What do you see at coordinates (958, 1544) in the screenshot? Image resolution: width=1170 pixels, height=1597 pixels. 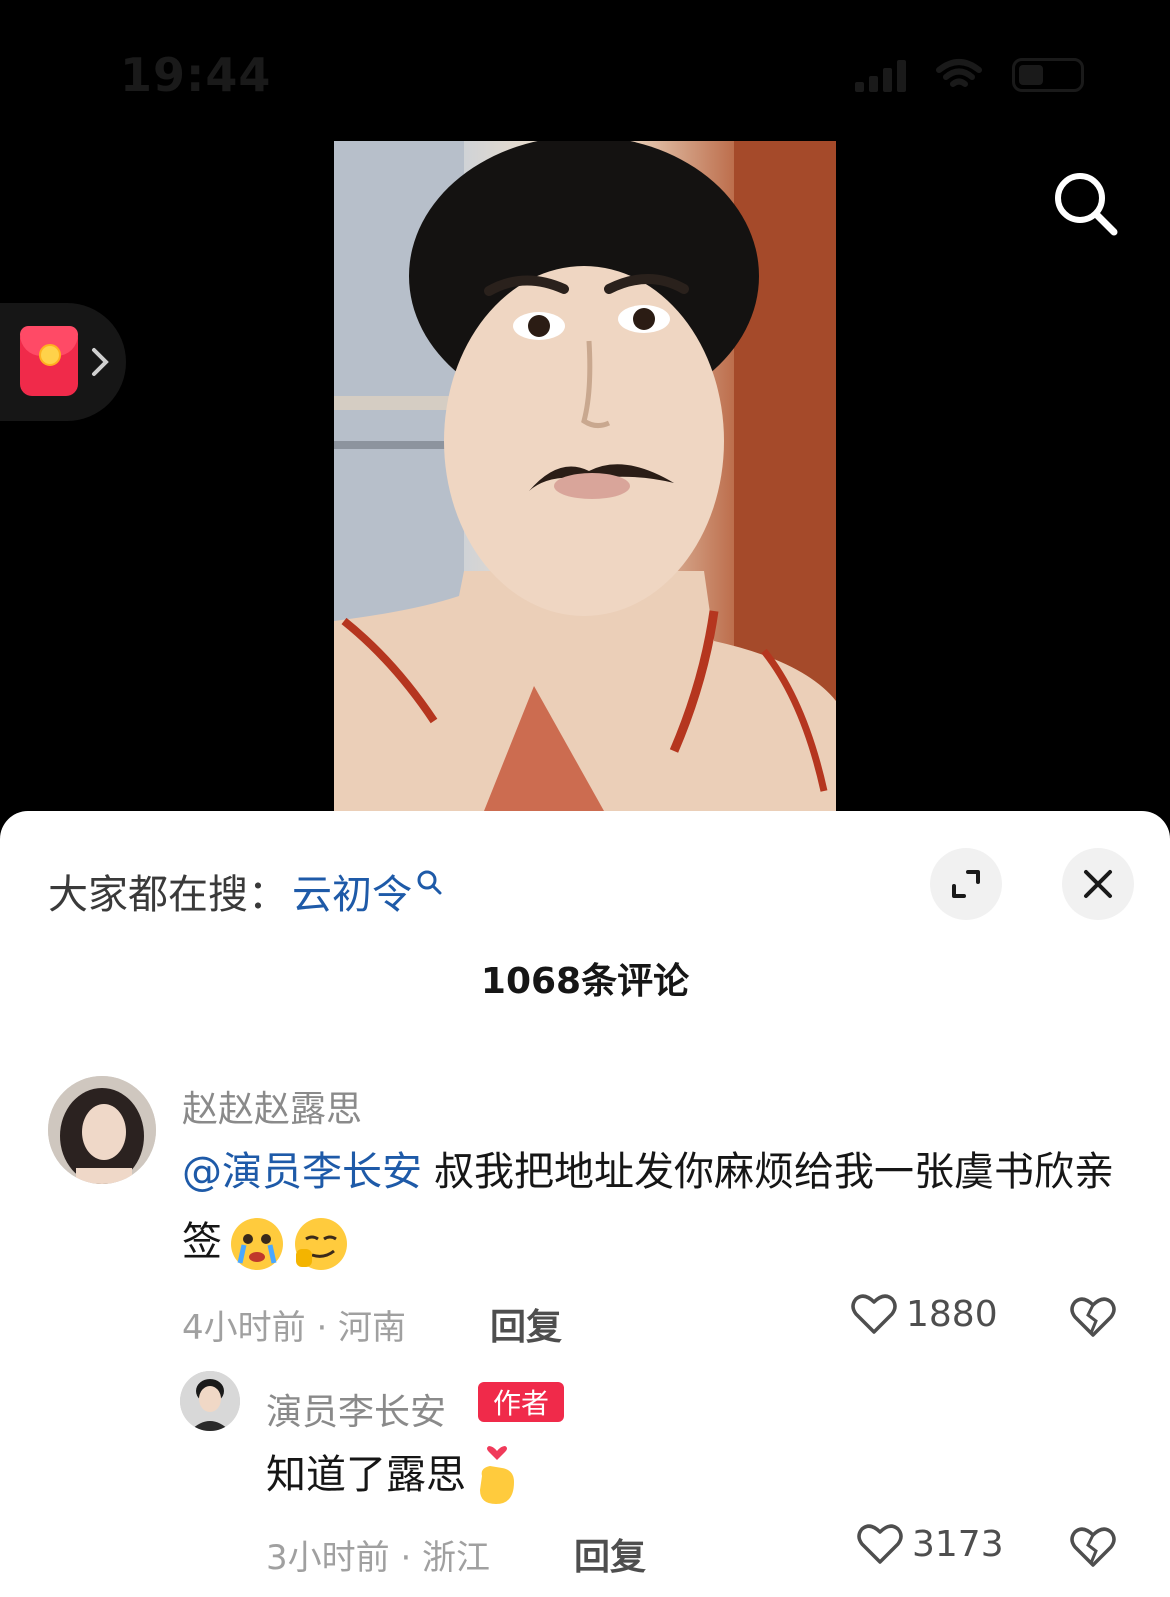 I see `like-count: 3173` at bounding box center [958, 1544].